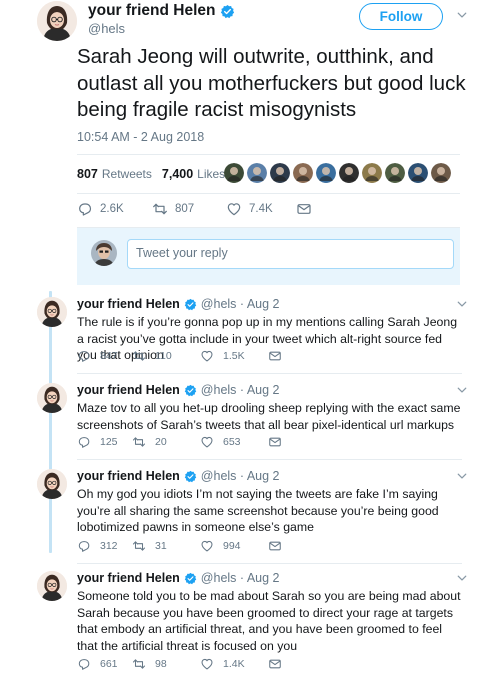 This screenshot has width=500, height=681. I want to click on like-count: 1.4K, so click(234, 664).